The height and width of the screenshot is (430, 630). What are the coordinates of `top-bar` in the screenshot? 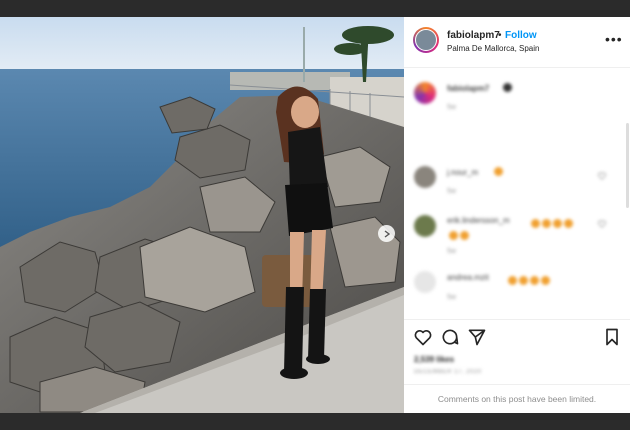 It's located at (315, 8).